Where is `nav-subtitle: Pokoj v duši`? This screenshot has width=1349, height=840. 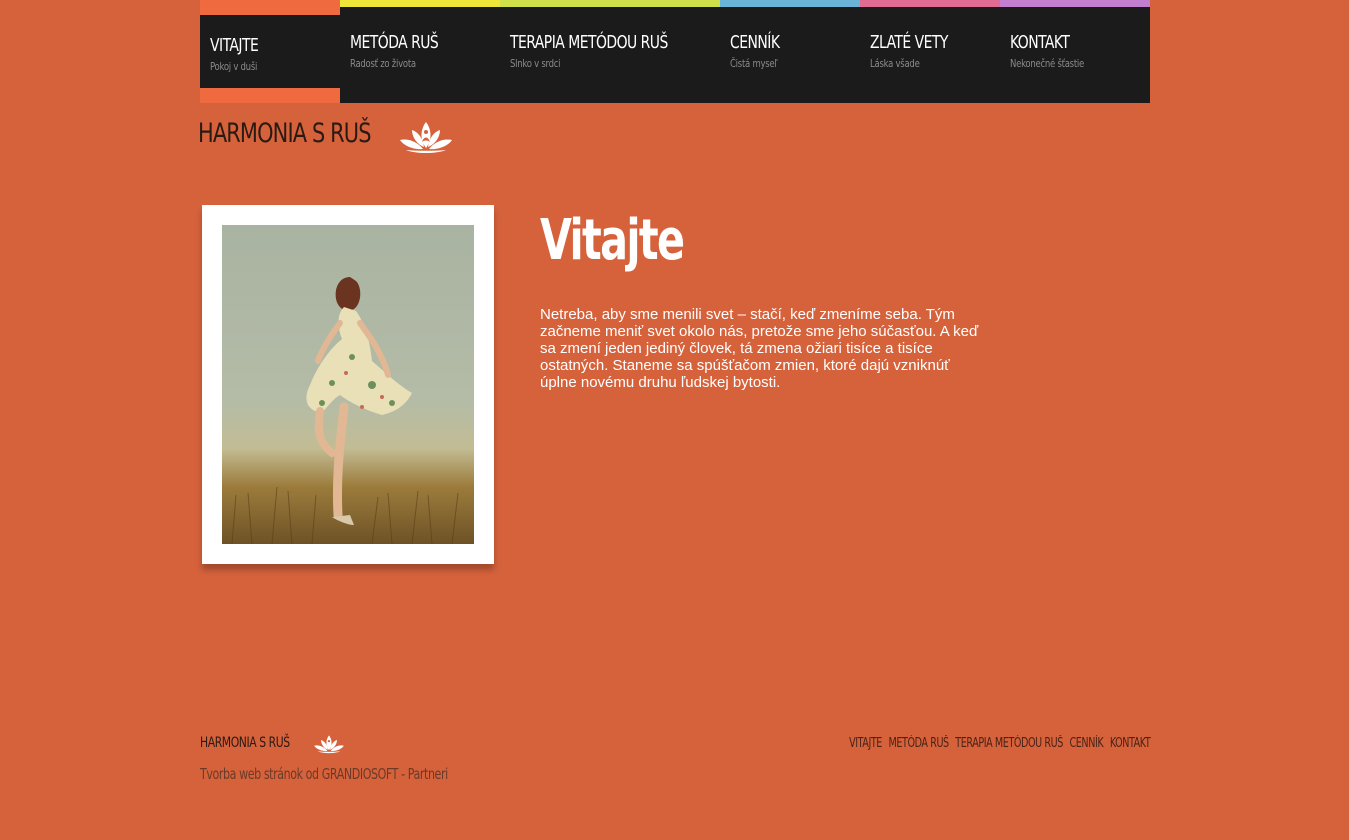 nav-subtitle: Pokoj v duši is located at coordinates (234, 66).